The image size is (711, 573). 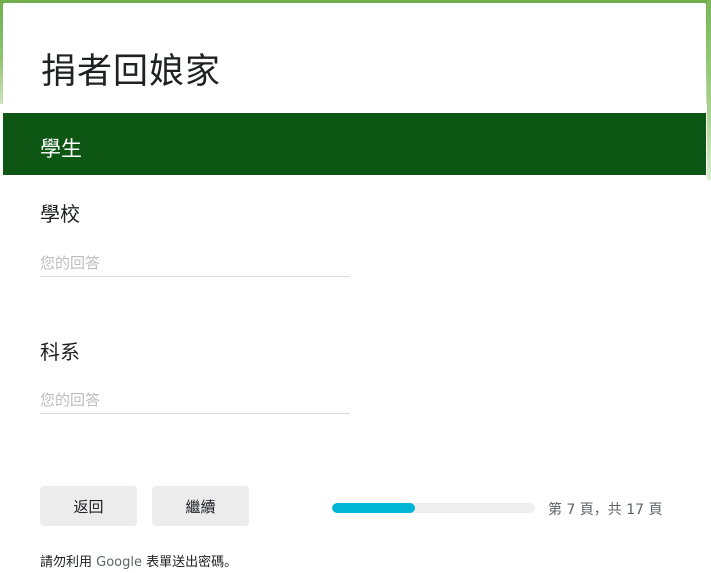 I want to click on next-button: 繼續, so click(x=200, y=506).